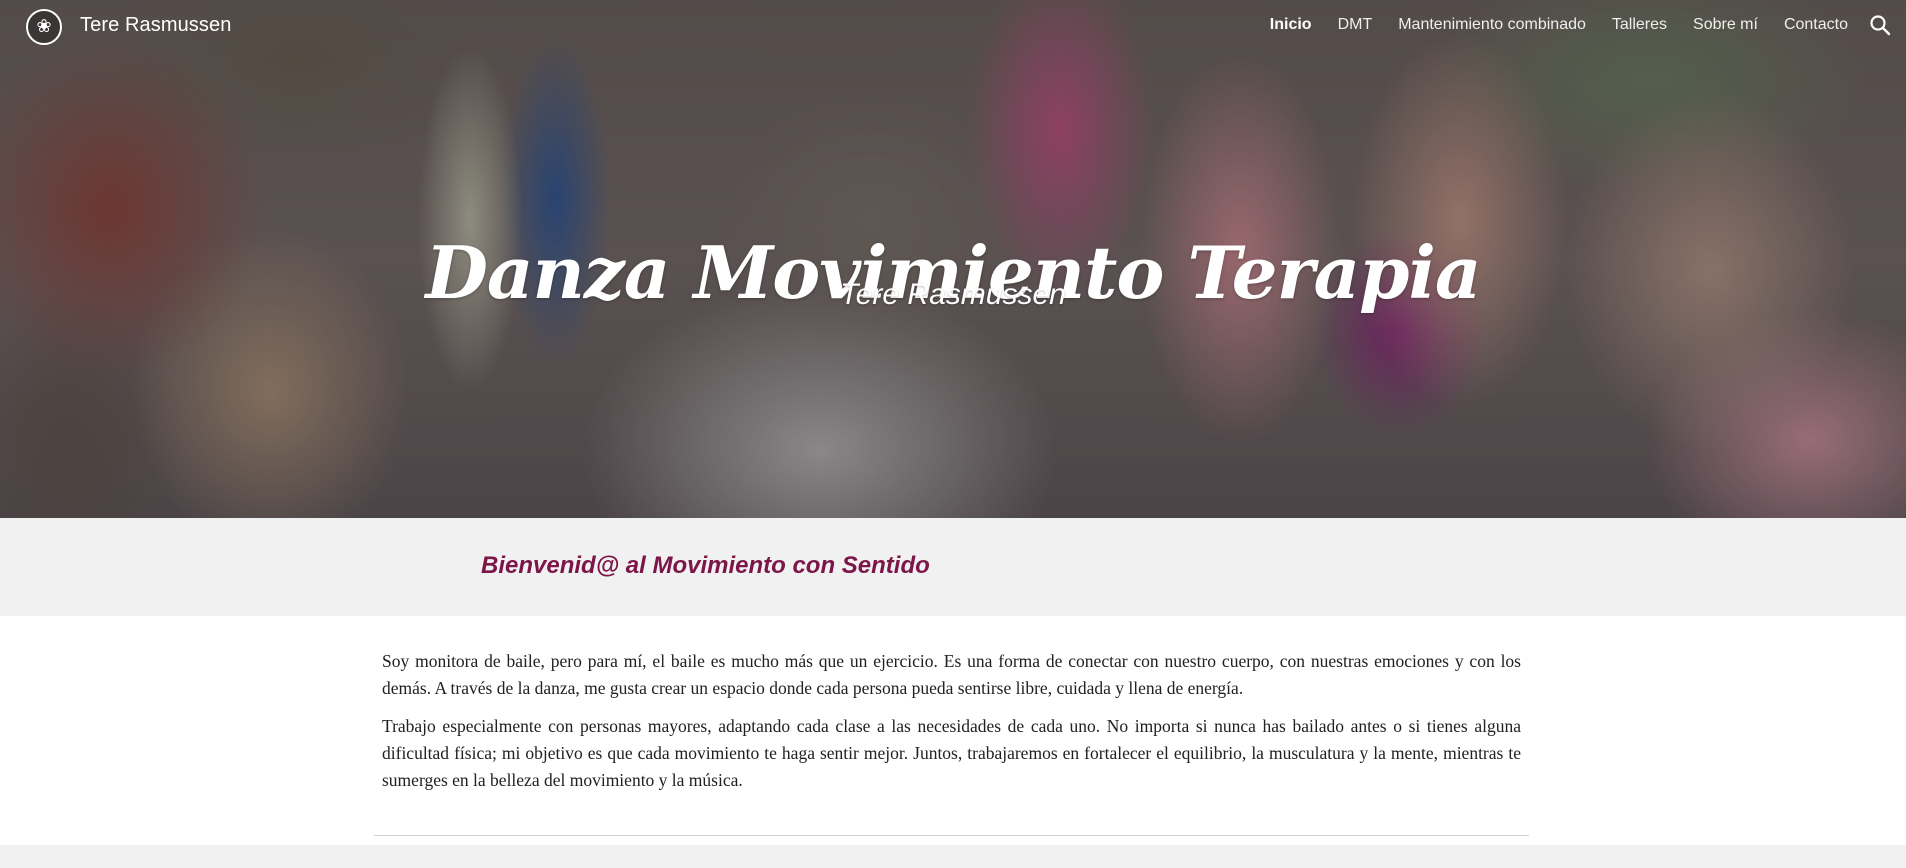 This screenshot has width=1906, height=868. I want to click on nav-item-mantenimiento-combinado: Mantenimiento combinado, so click(1492, 25).